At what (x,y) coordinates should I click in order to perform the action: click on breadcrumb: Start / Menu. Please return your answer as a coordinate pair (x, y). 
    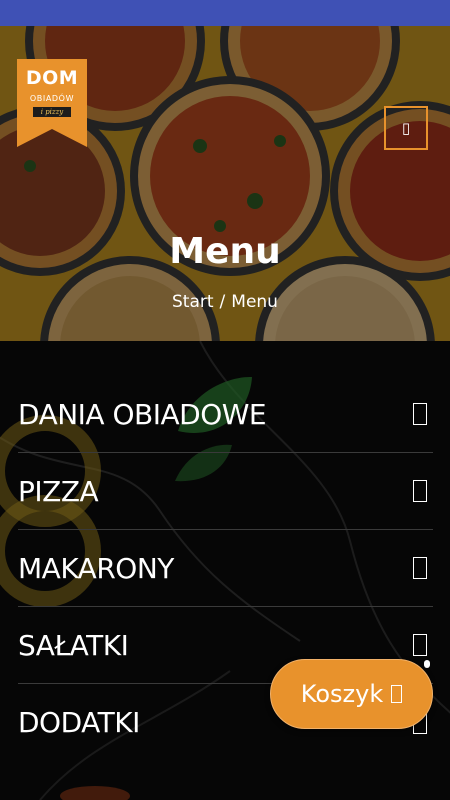
    Looking at the image, I should click on (225, 302).